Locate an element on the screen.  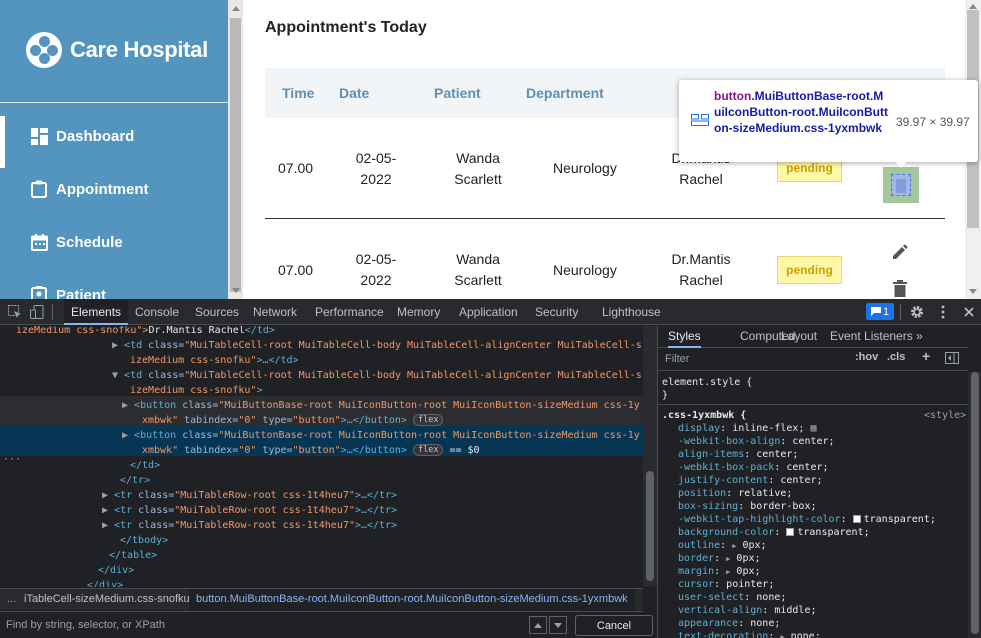
css-declaration: cursor: pointer; is located at coordinates (726, 584).